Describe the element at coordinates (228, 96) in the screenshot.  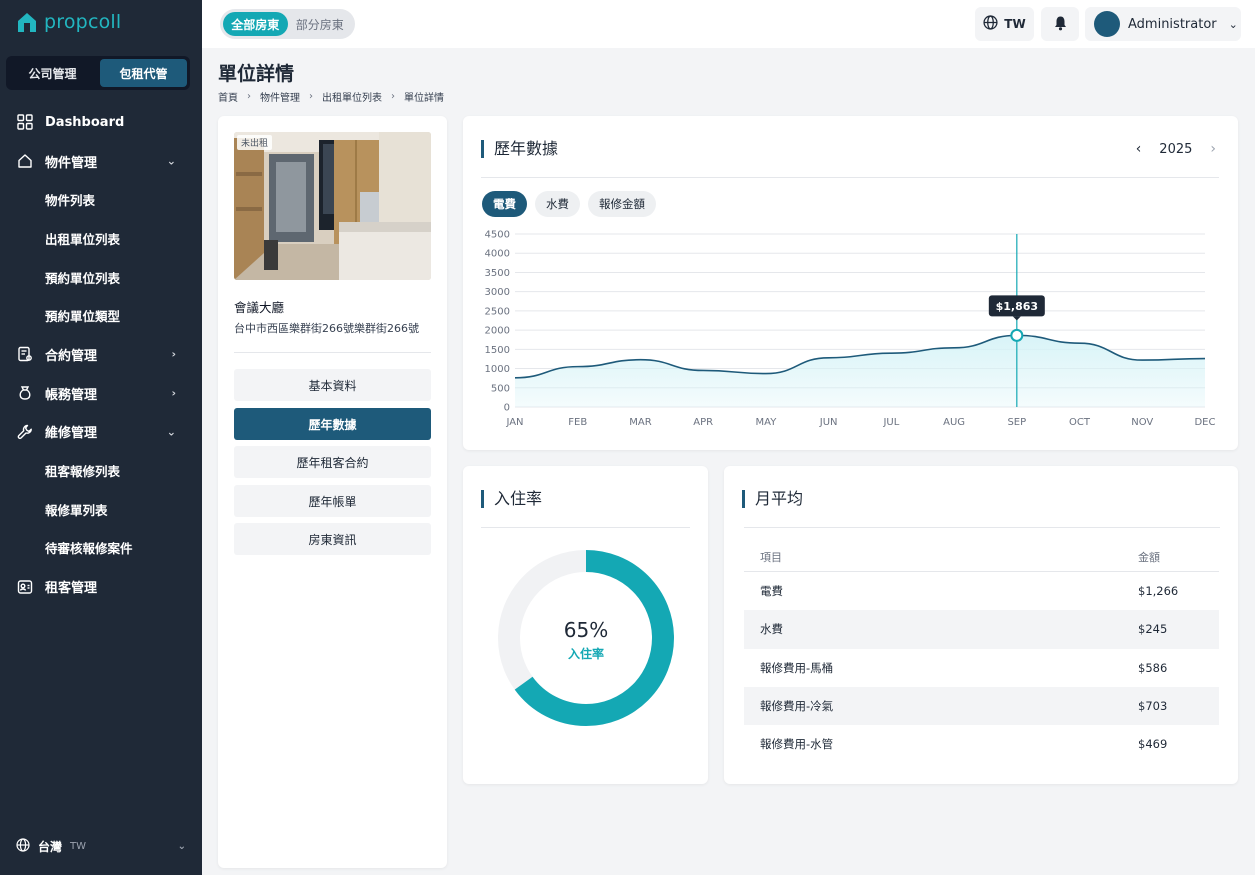
I see `breadcrumb-home: 首頁` at that location.